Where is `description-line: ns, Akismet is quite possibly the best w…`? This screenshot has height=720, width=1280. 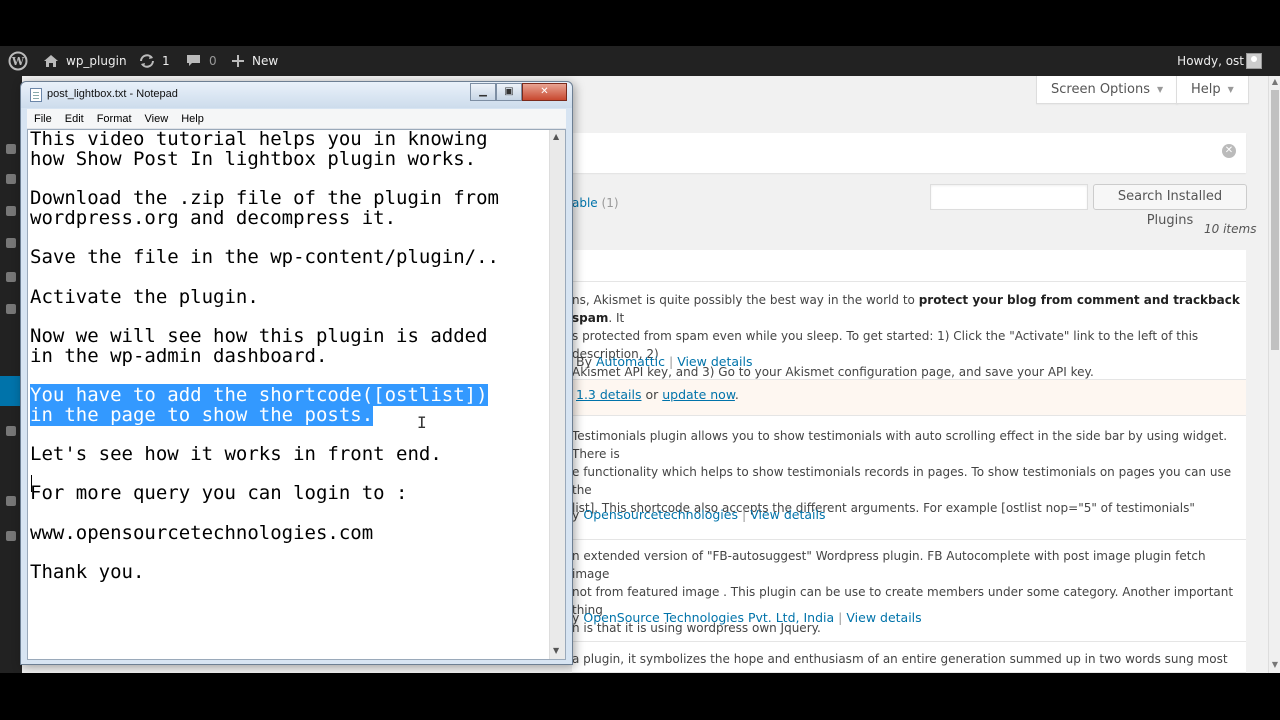 description-line: ns, Akismet is quite possibly the best w… is located at coordinates (745, 300).